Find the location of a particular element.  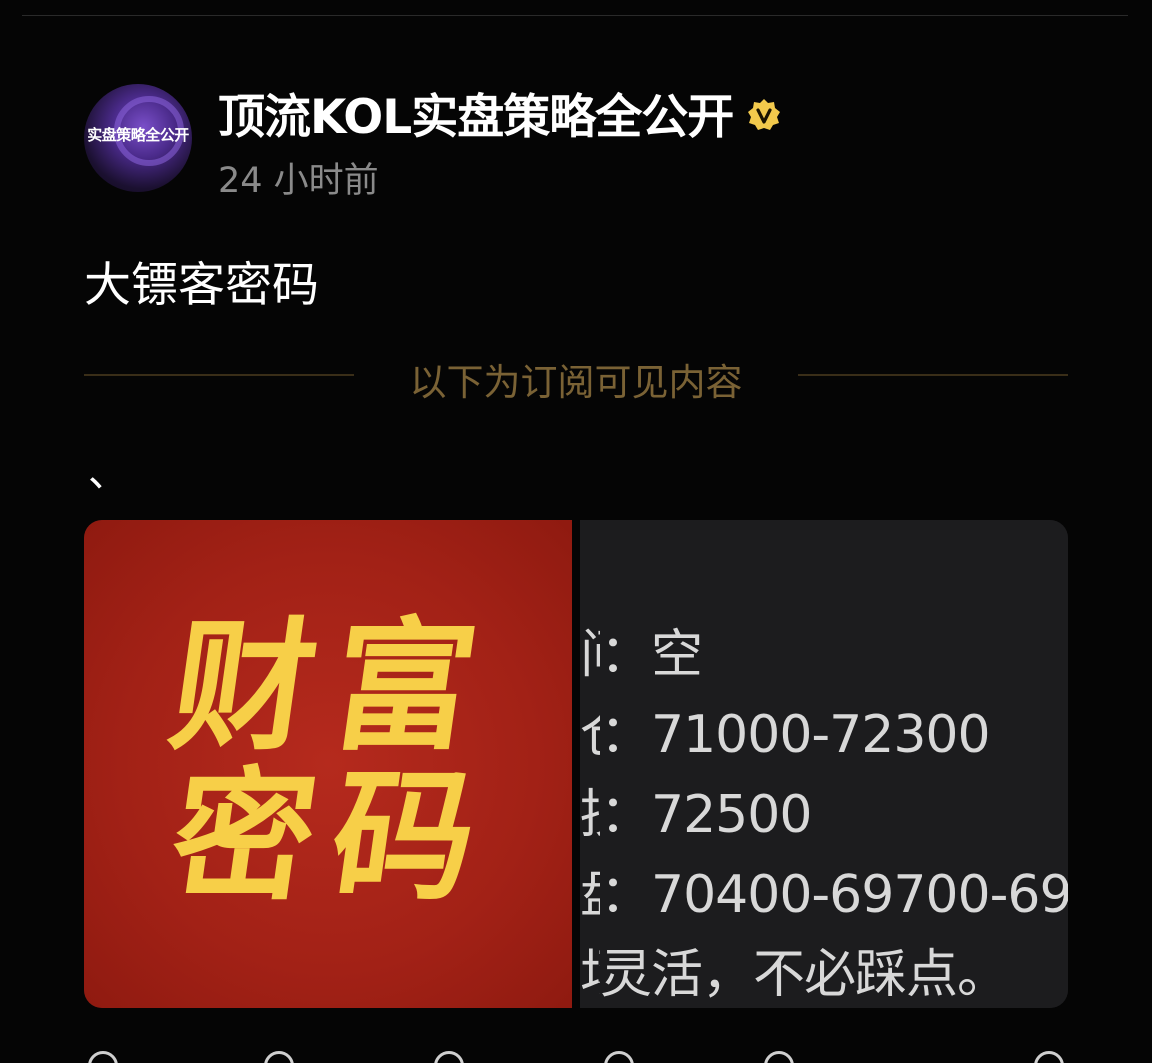

strategy-line: 场灵活，不必踩点。 is located at coordinates (794, 969).